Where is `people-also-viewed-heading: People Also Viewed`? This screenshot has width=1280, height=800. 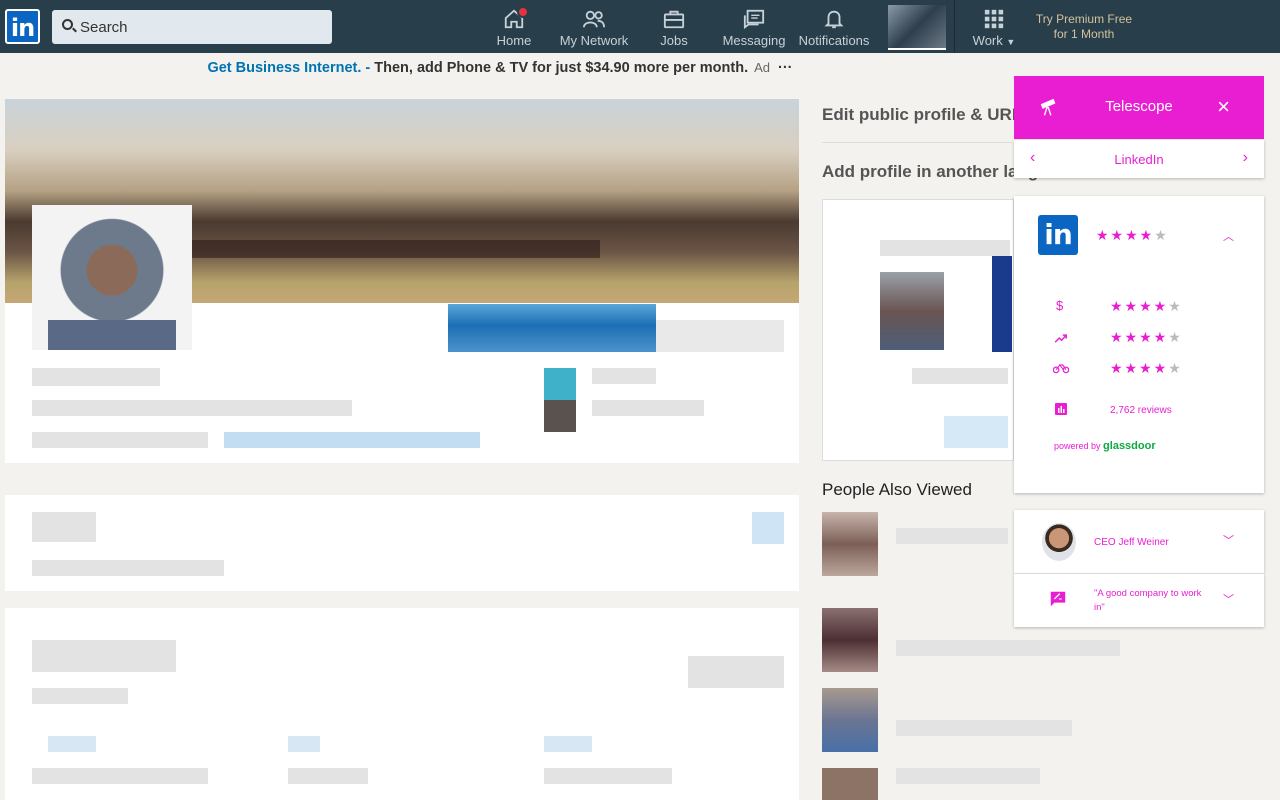
people-also-viewed-heading: People Also Viewed is located at coordinates (897, 489).